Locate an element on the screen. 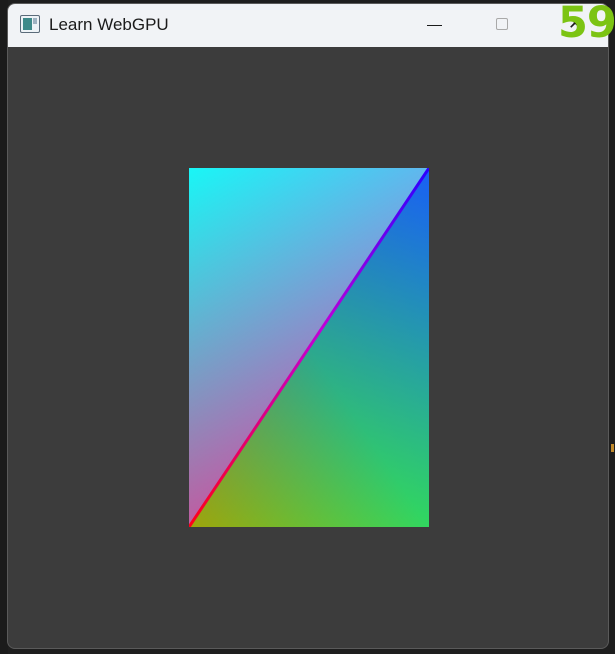 This screenshot has height=654, width=615. fps-counter: 59 is located at coordinates (586, 24).